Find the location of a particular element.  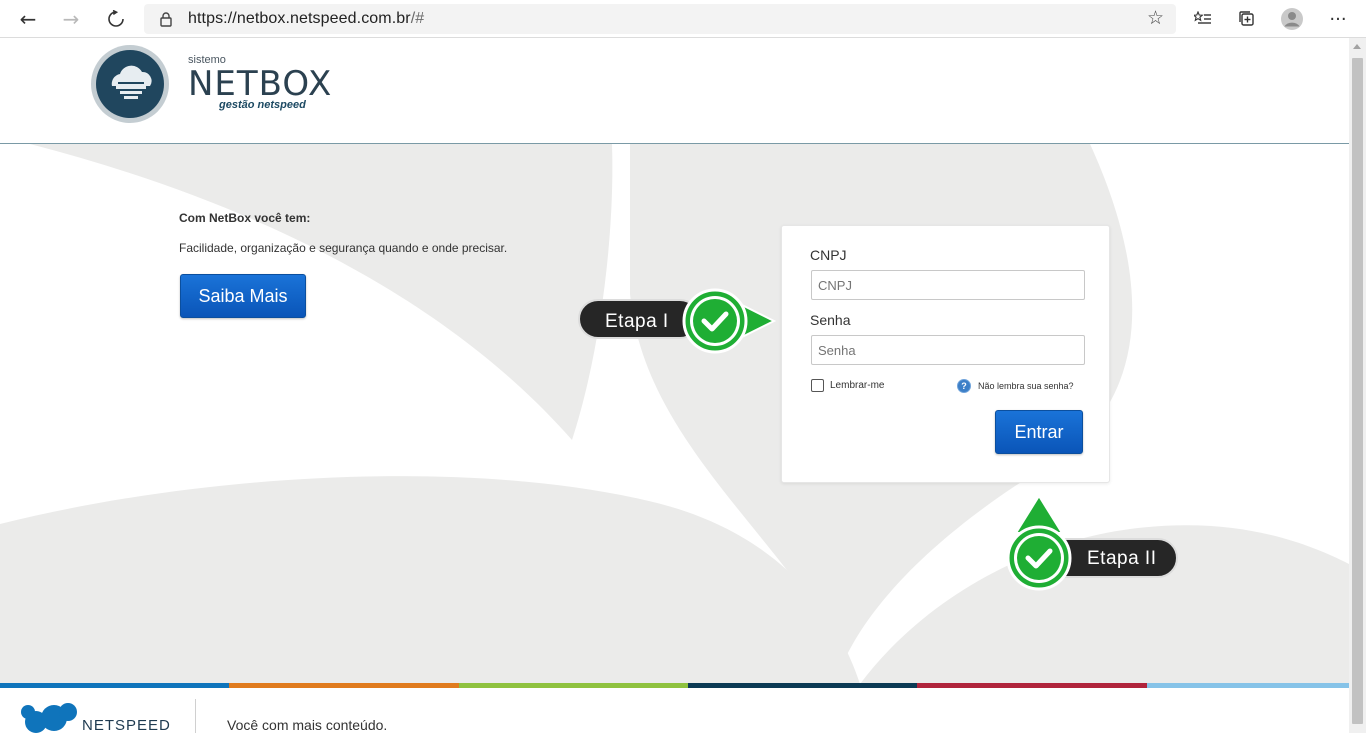

scroll-thumb is located at coordinates (1357, 391).